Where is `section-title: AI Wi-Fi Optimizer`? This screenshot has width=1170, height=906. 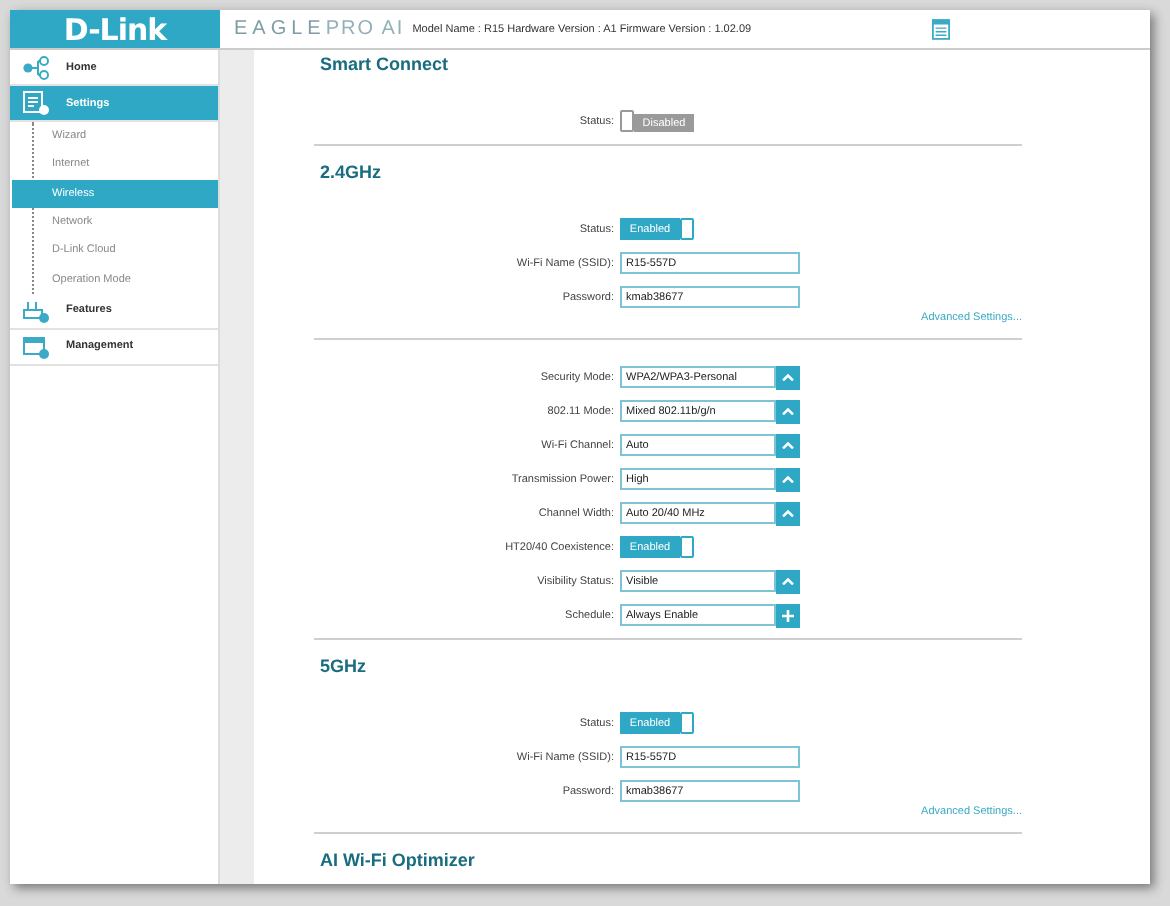
section-title: AI Wi-Fi Optimizer is located at coordinates (397, 860).